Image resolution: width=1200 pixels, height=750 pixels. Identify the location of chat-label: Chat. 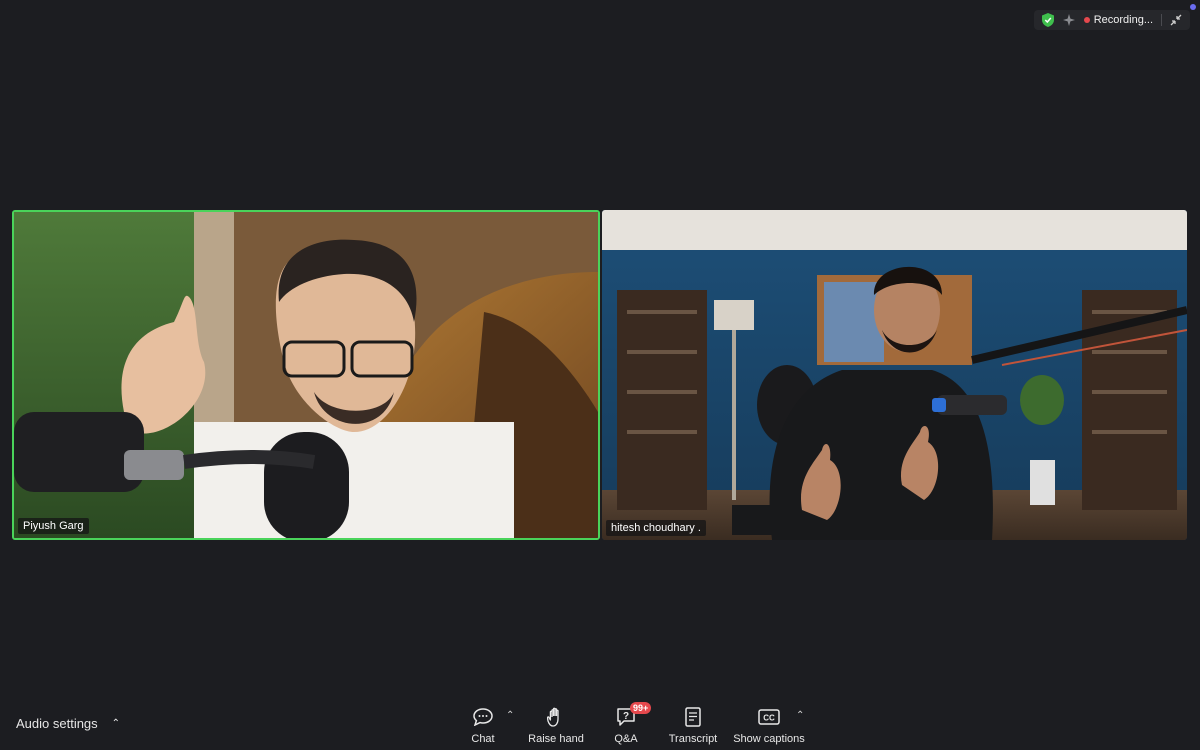
(483, 739).